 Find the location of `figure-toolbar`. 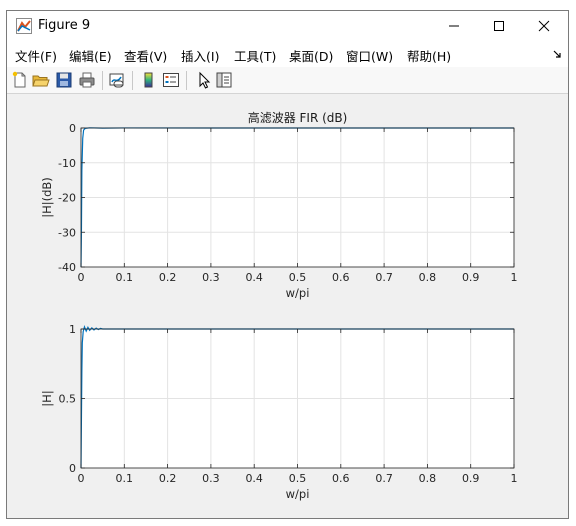

figure-toolbar is located at coordinates (287, 80).